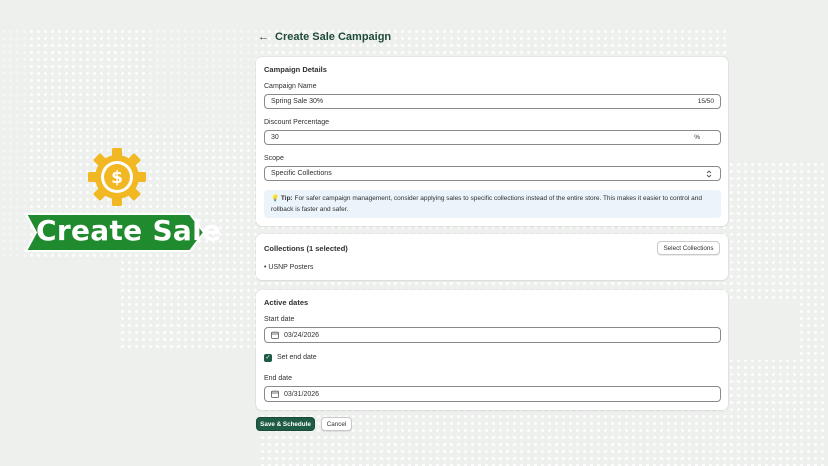 This screenshot has height=466, width=828. What do you see at coordinates (295, 69) in the screenshot?
I see `card-title: Campaign Details` at bounding box center [295, 69].